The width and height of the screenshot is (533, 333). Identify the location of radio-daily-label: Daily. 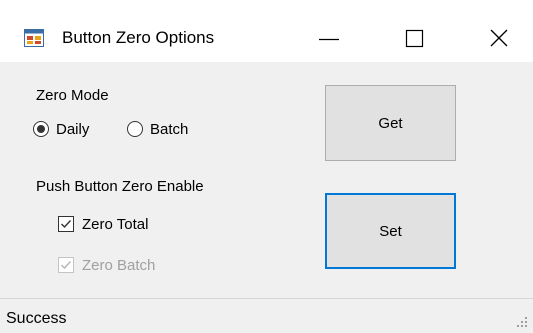
(72, 129).